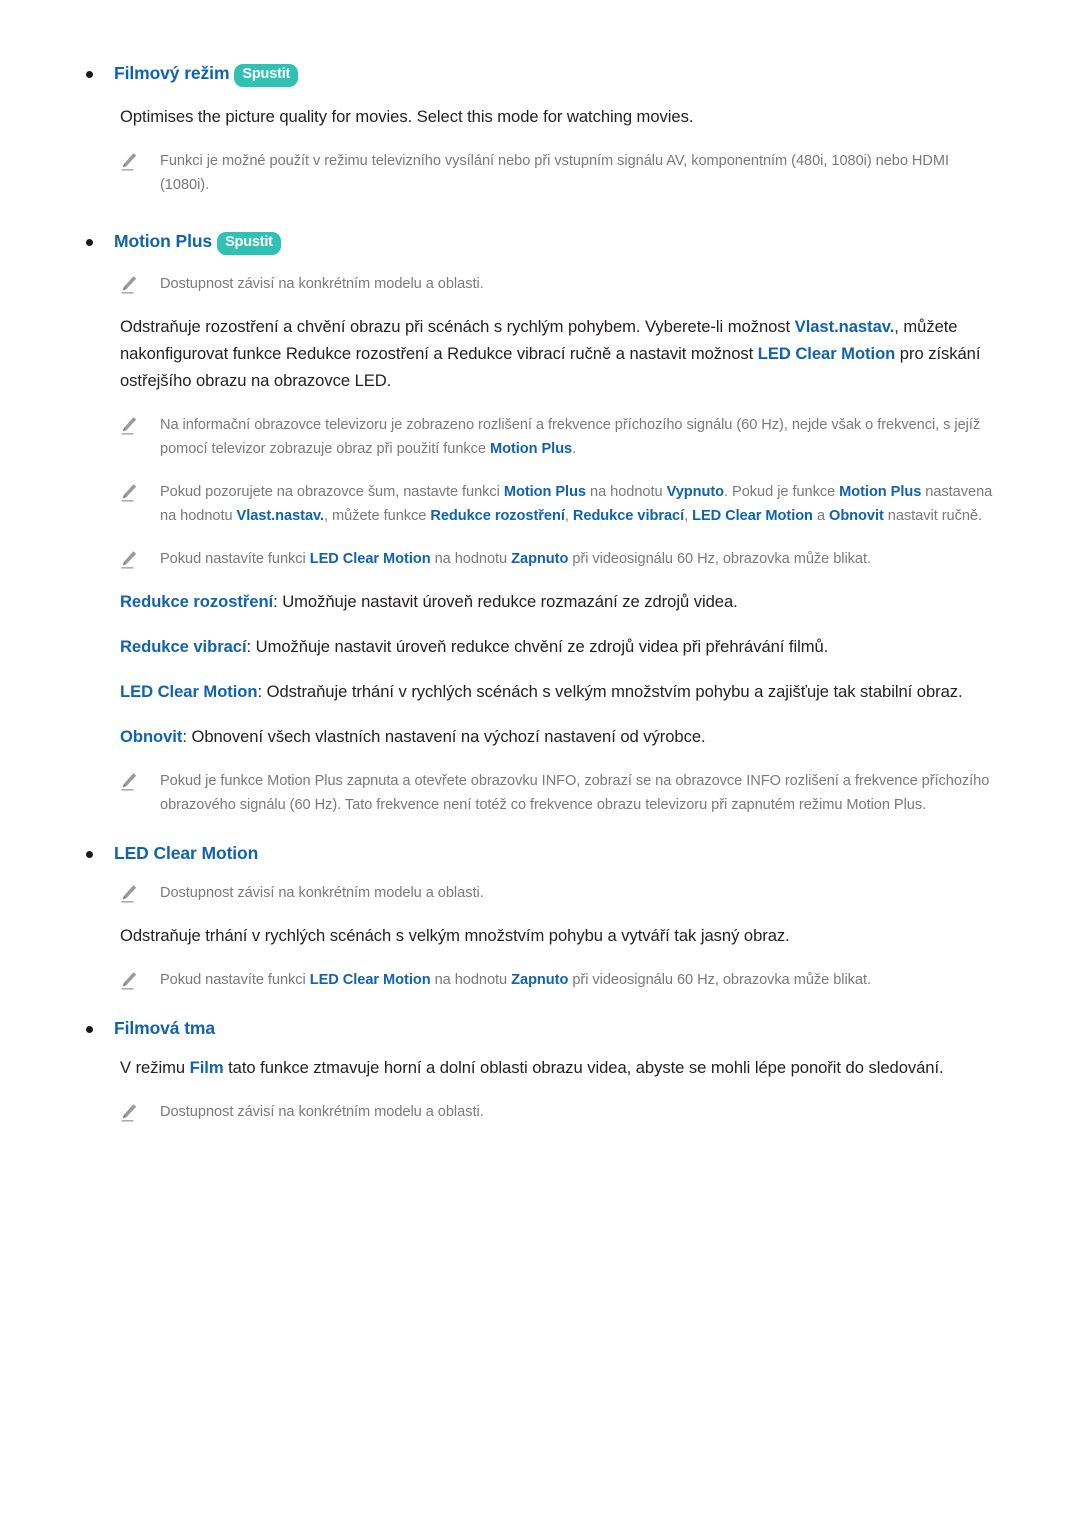 The image size is (1080, 1527). I want to click on text-run: , můžete funkce, so click(377, 516).